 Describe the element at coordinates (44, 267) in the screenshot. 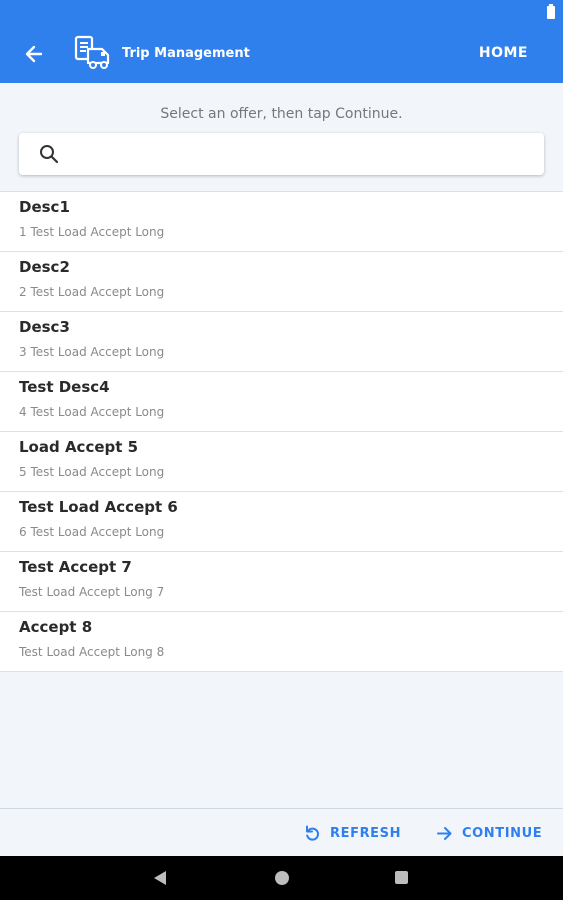

I see `list-item-title: Desc2` at that location.